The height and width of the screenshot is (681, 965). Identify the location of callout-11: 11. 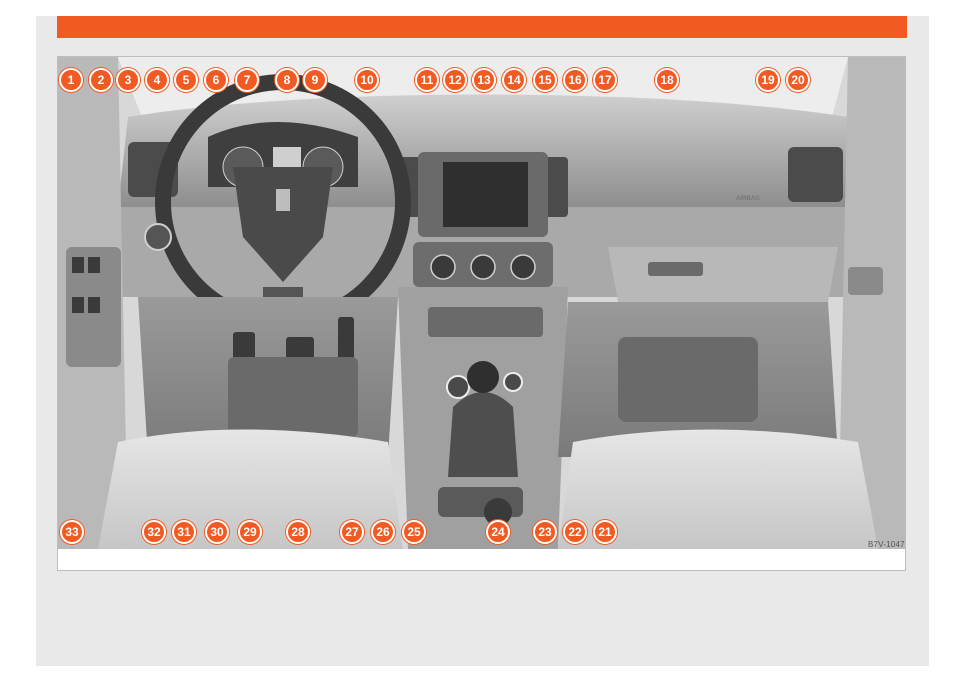
(427, 80).